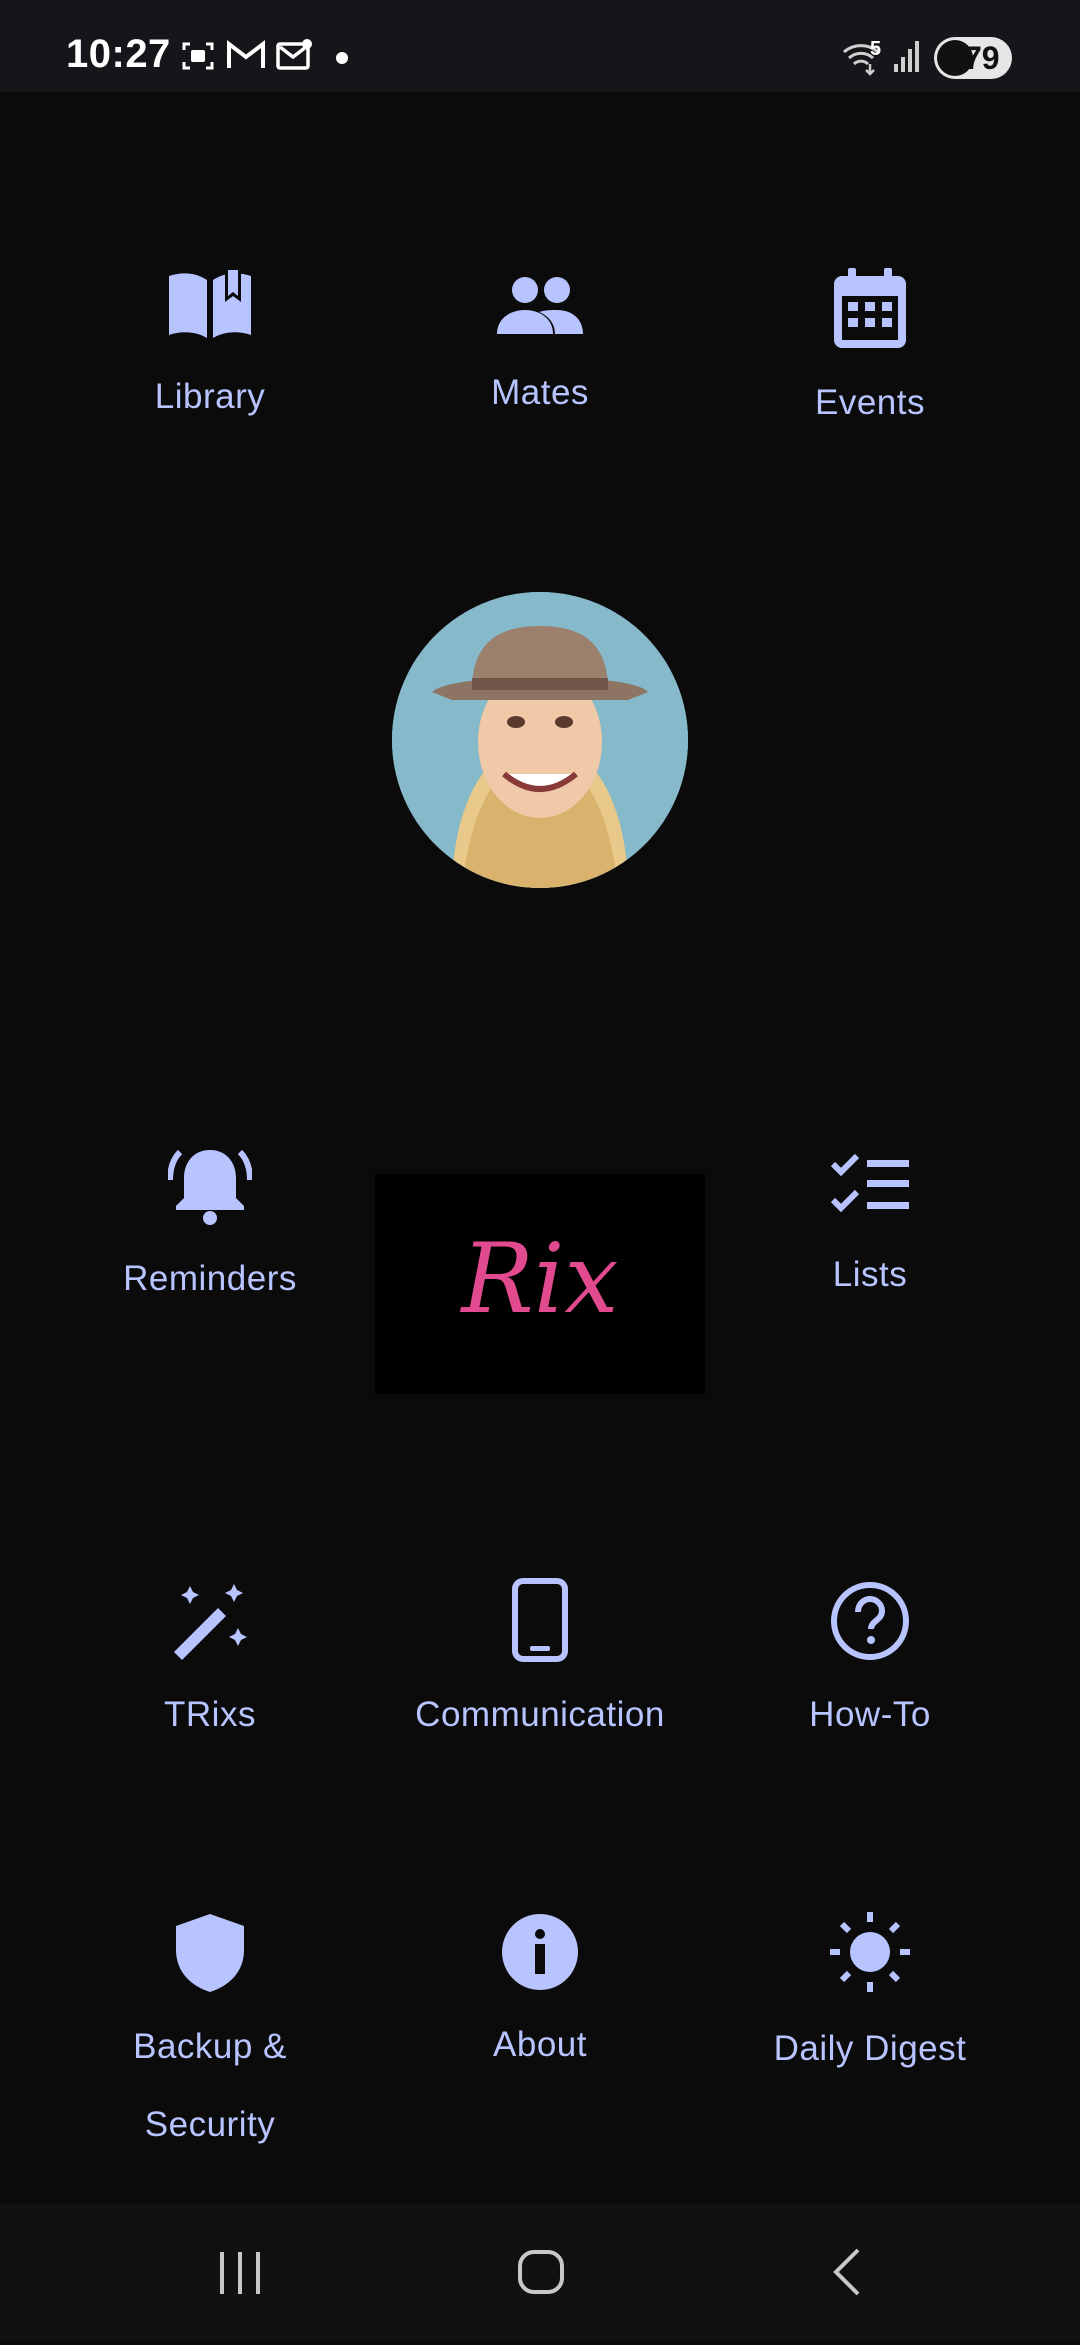 The width and height of the screenshot is (1080, 2345). I want to click on menu-item-how-to: How-To, so click(870, 1667).